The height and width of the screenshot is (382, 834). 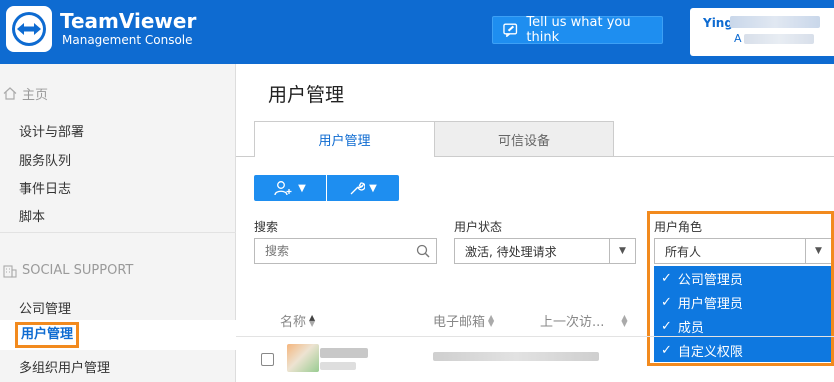 I want to click on column-header-name: 名称 ▲ ▼, so click(x=297, y=320).